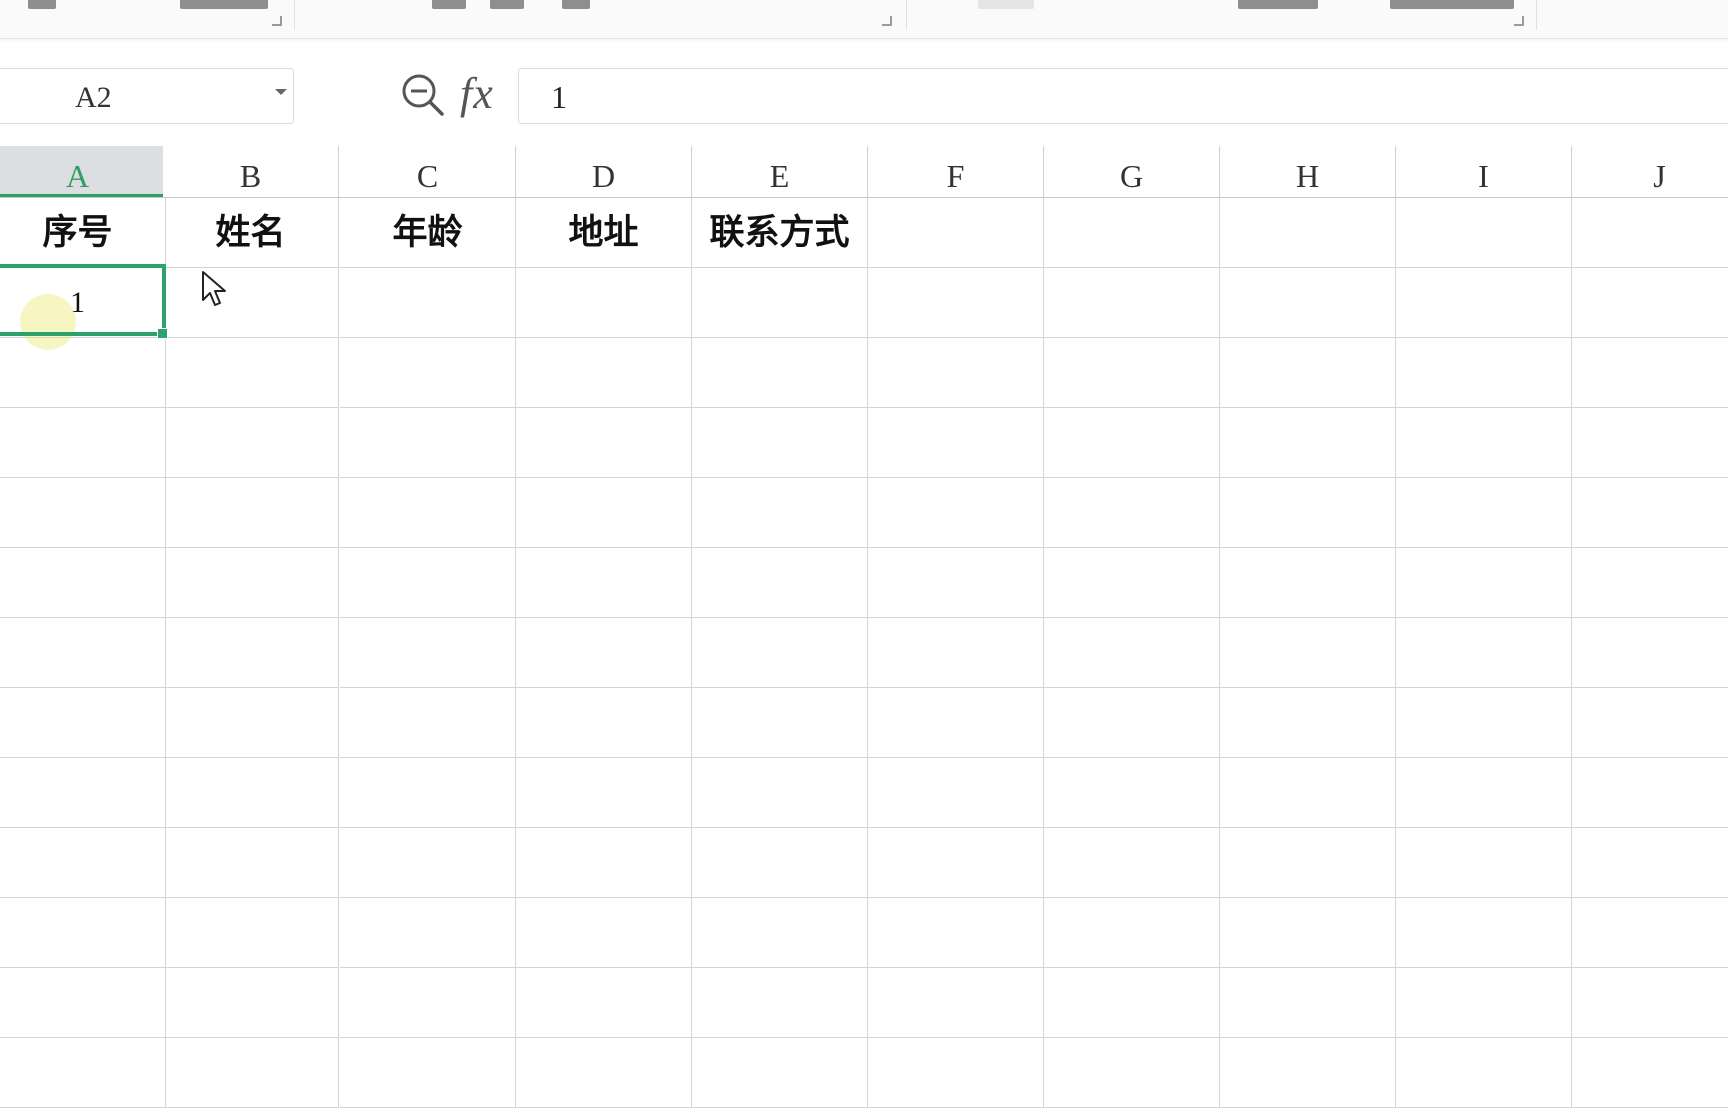  Describe the element at coordinates (1650, 933) in the screenshot. I see `cell-j11` at that location.